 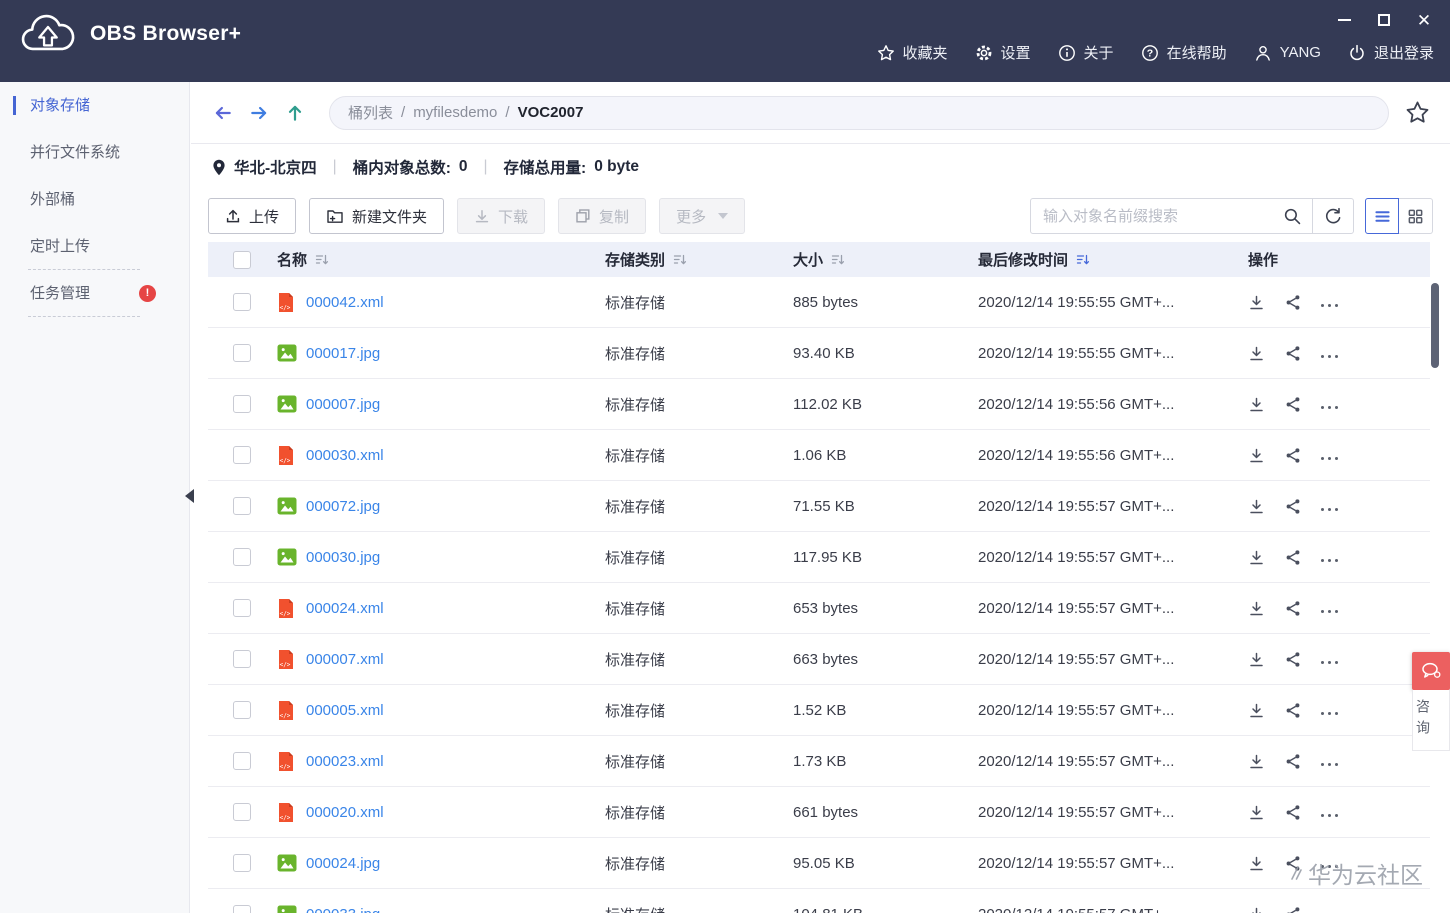 I want to click on sort-icon-active, so click(x=1083, y=259).